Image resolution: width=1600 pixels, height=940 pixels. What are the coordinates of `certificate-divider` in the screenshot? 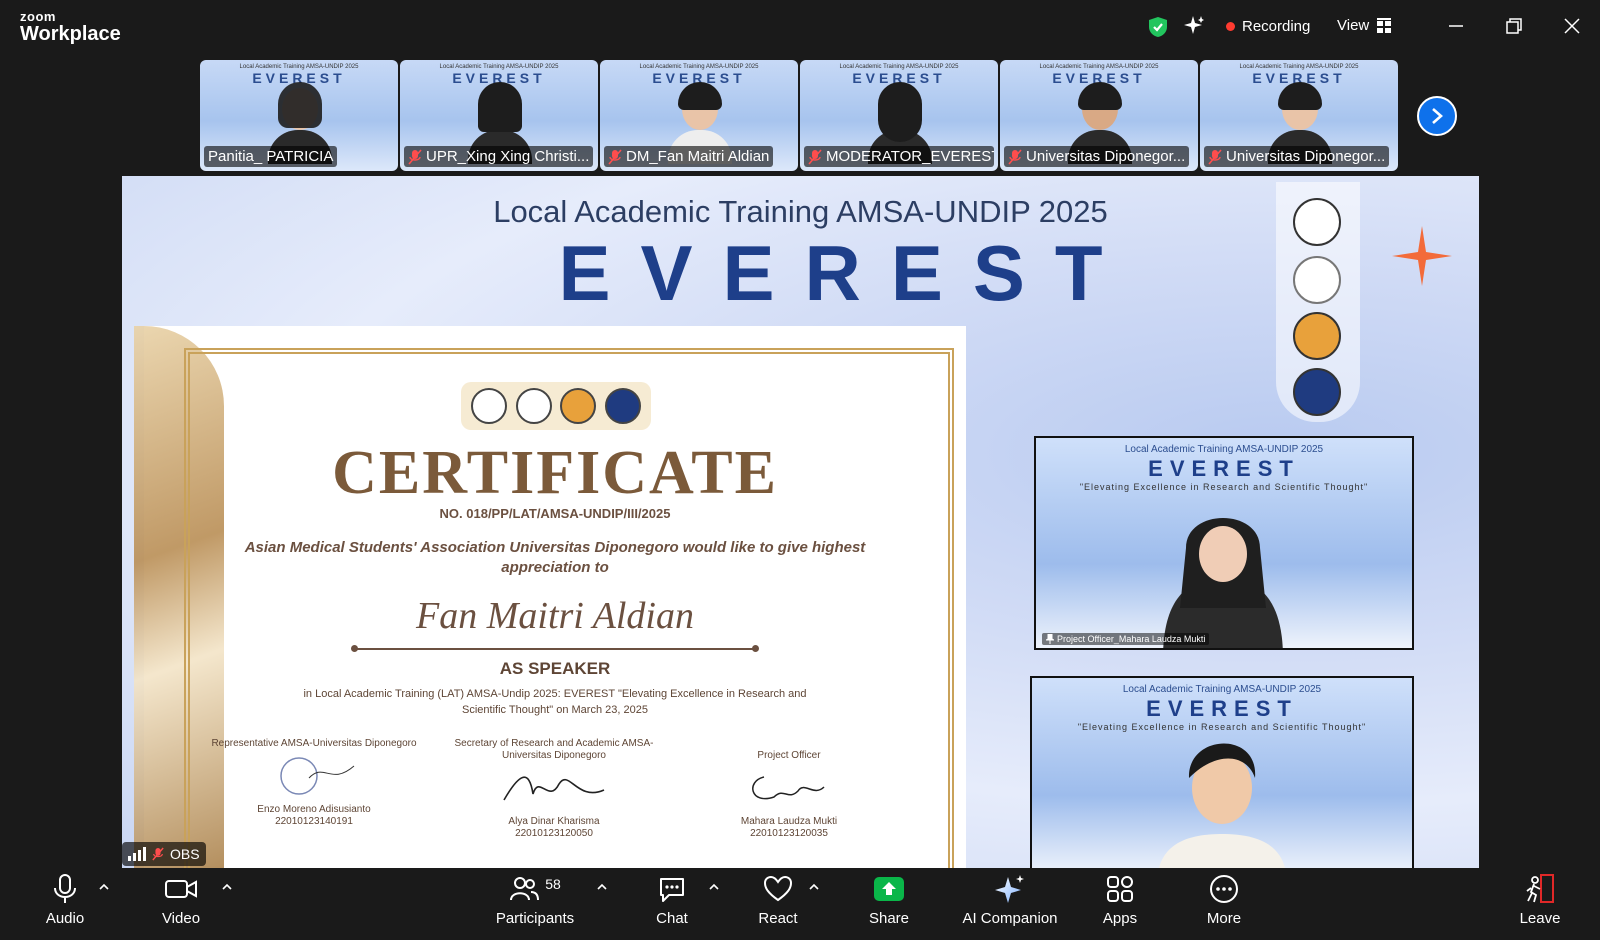 It's located at (555, 648).